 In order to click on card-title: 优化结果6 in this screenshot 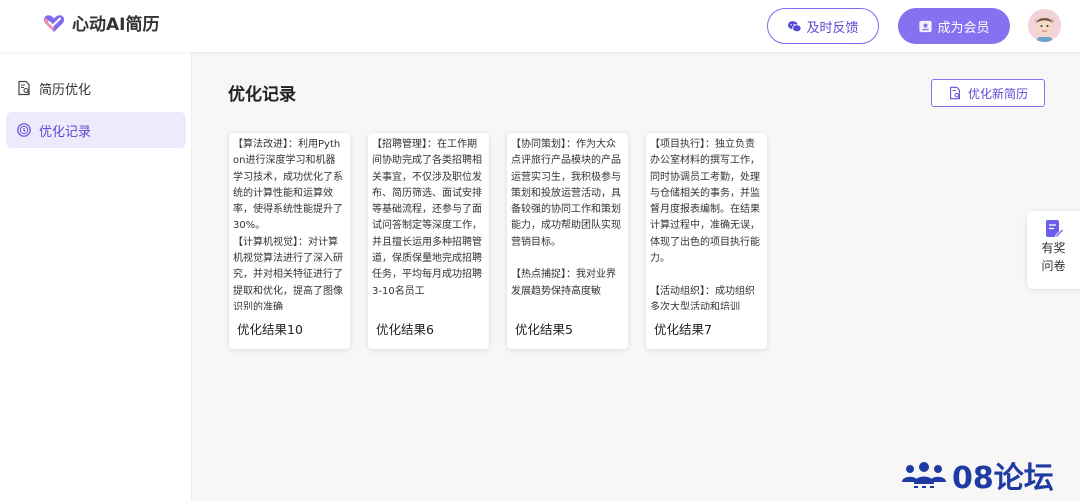, I will do `click(405, 329)`.